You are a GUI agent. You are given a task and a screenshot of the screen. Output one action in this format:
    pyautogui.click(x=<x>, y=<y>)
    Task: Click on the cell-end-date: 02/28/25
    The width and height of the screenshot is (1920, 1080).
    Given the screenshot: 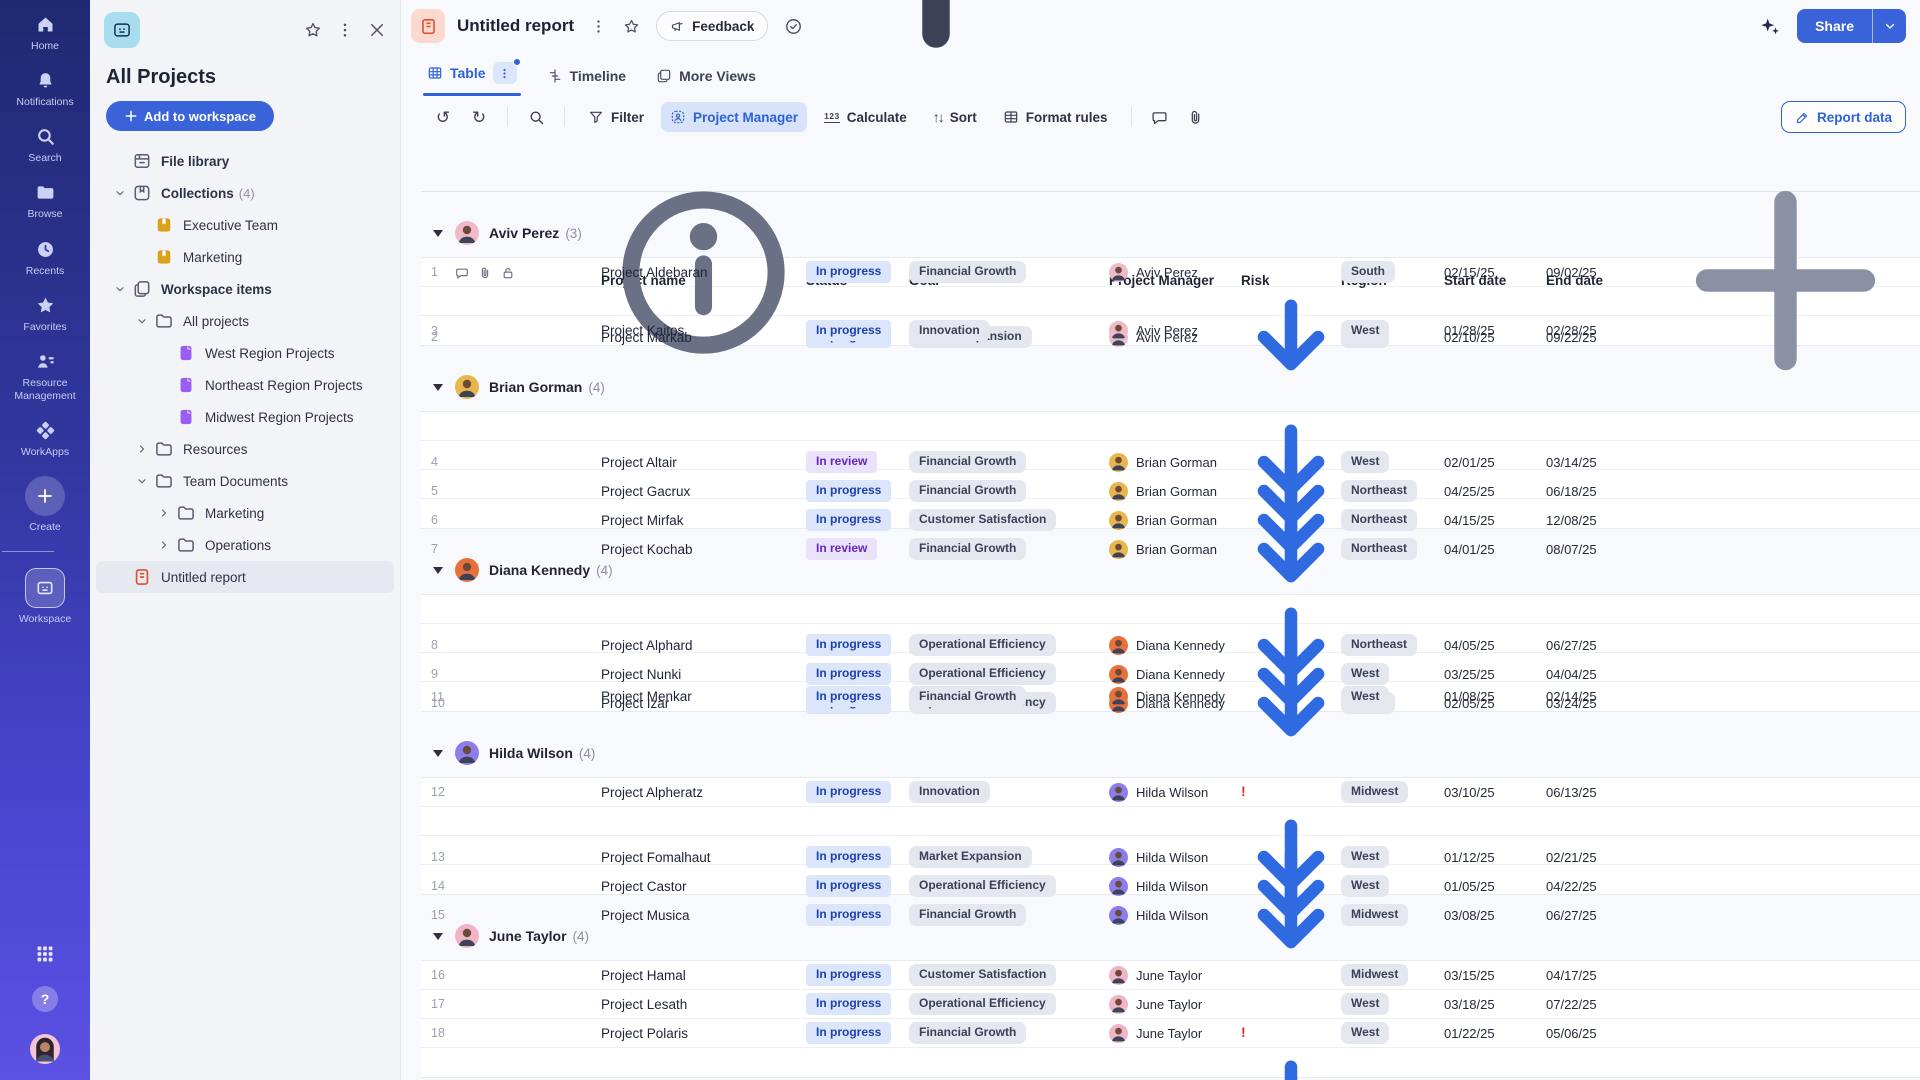 What is the action you would take?
    pyautogui.click(x=1598, y=330)
    